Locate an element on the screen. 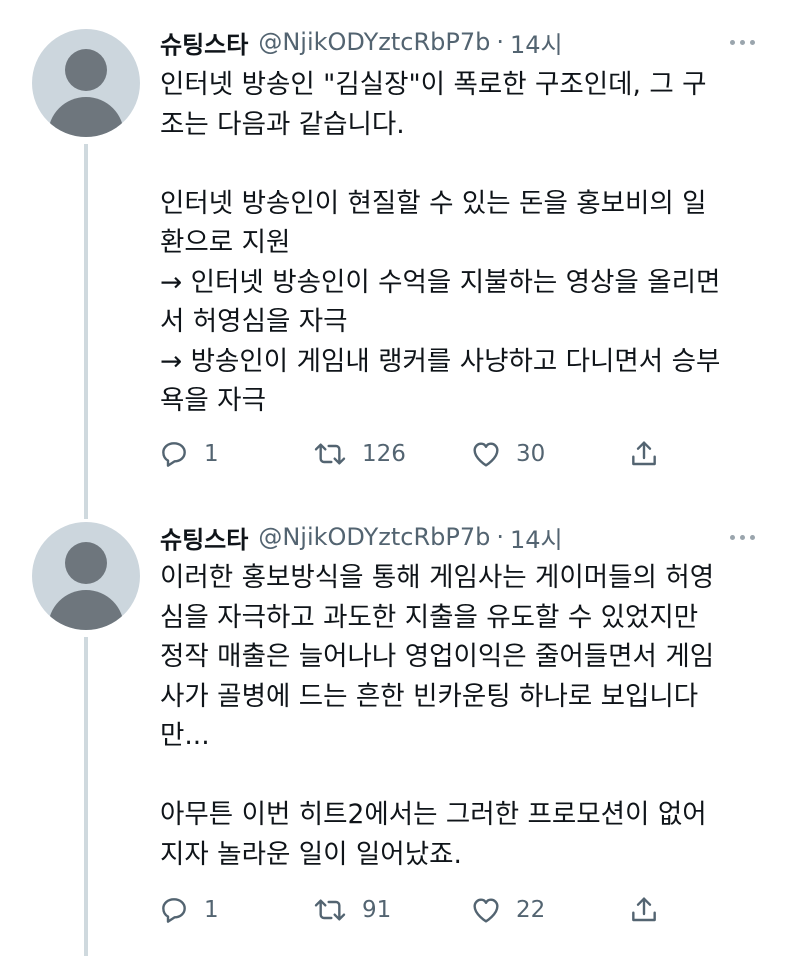 Image resolution: width=800 pixels, height=956 pixels. retweet-count: 126 is located at coordinates (384, 454).